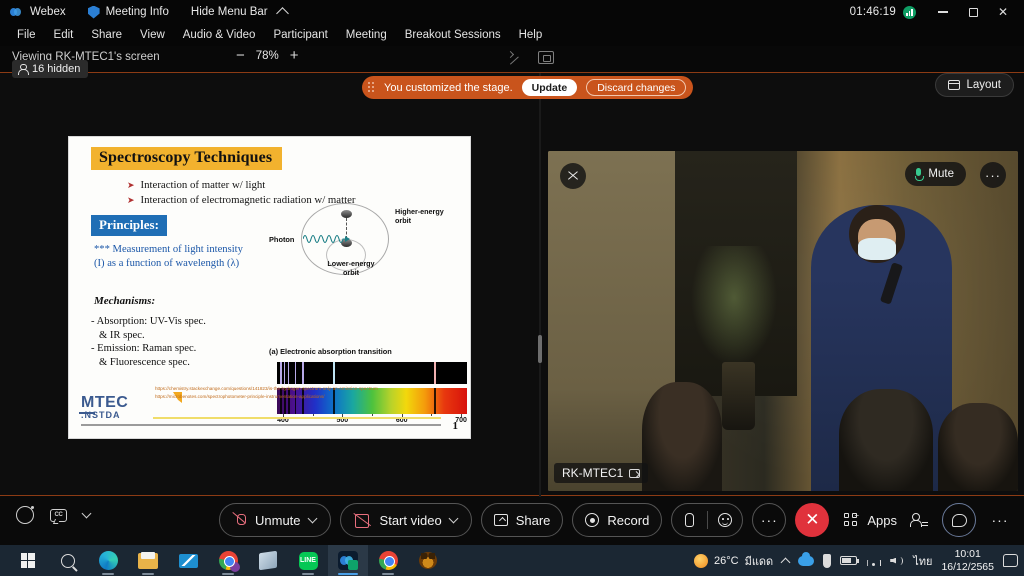 Image resolution: width=1024 pixels, height=576 pixels. I want to click on audio-chevron-down-icon, so click(312, 518).